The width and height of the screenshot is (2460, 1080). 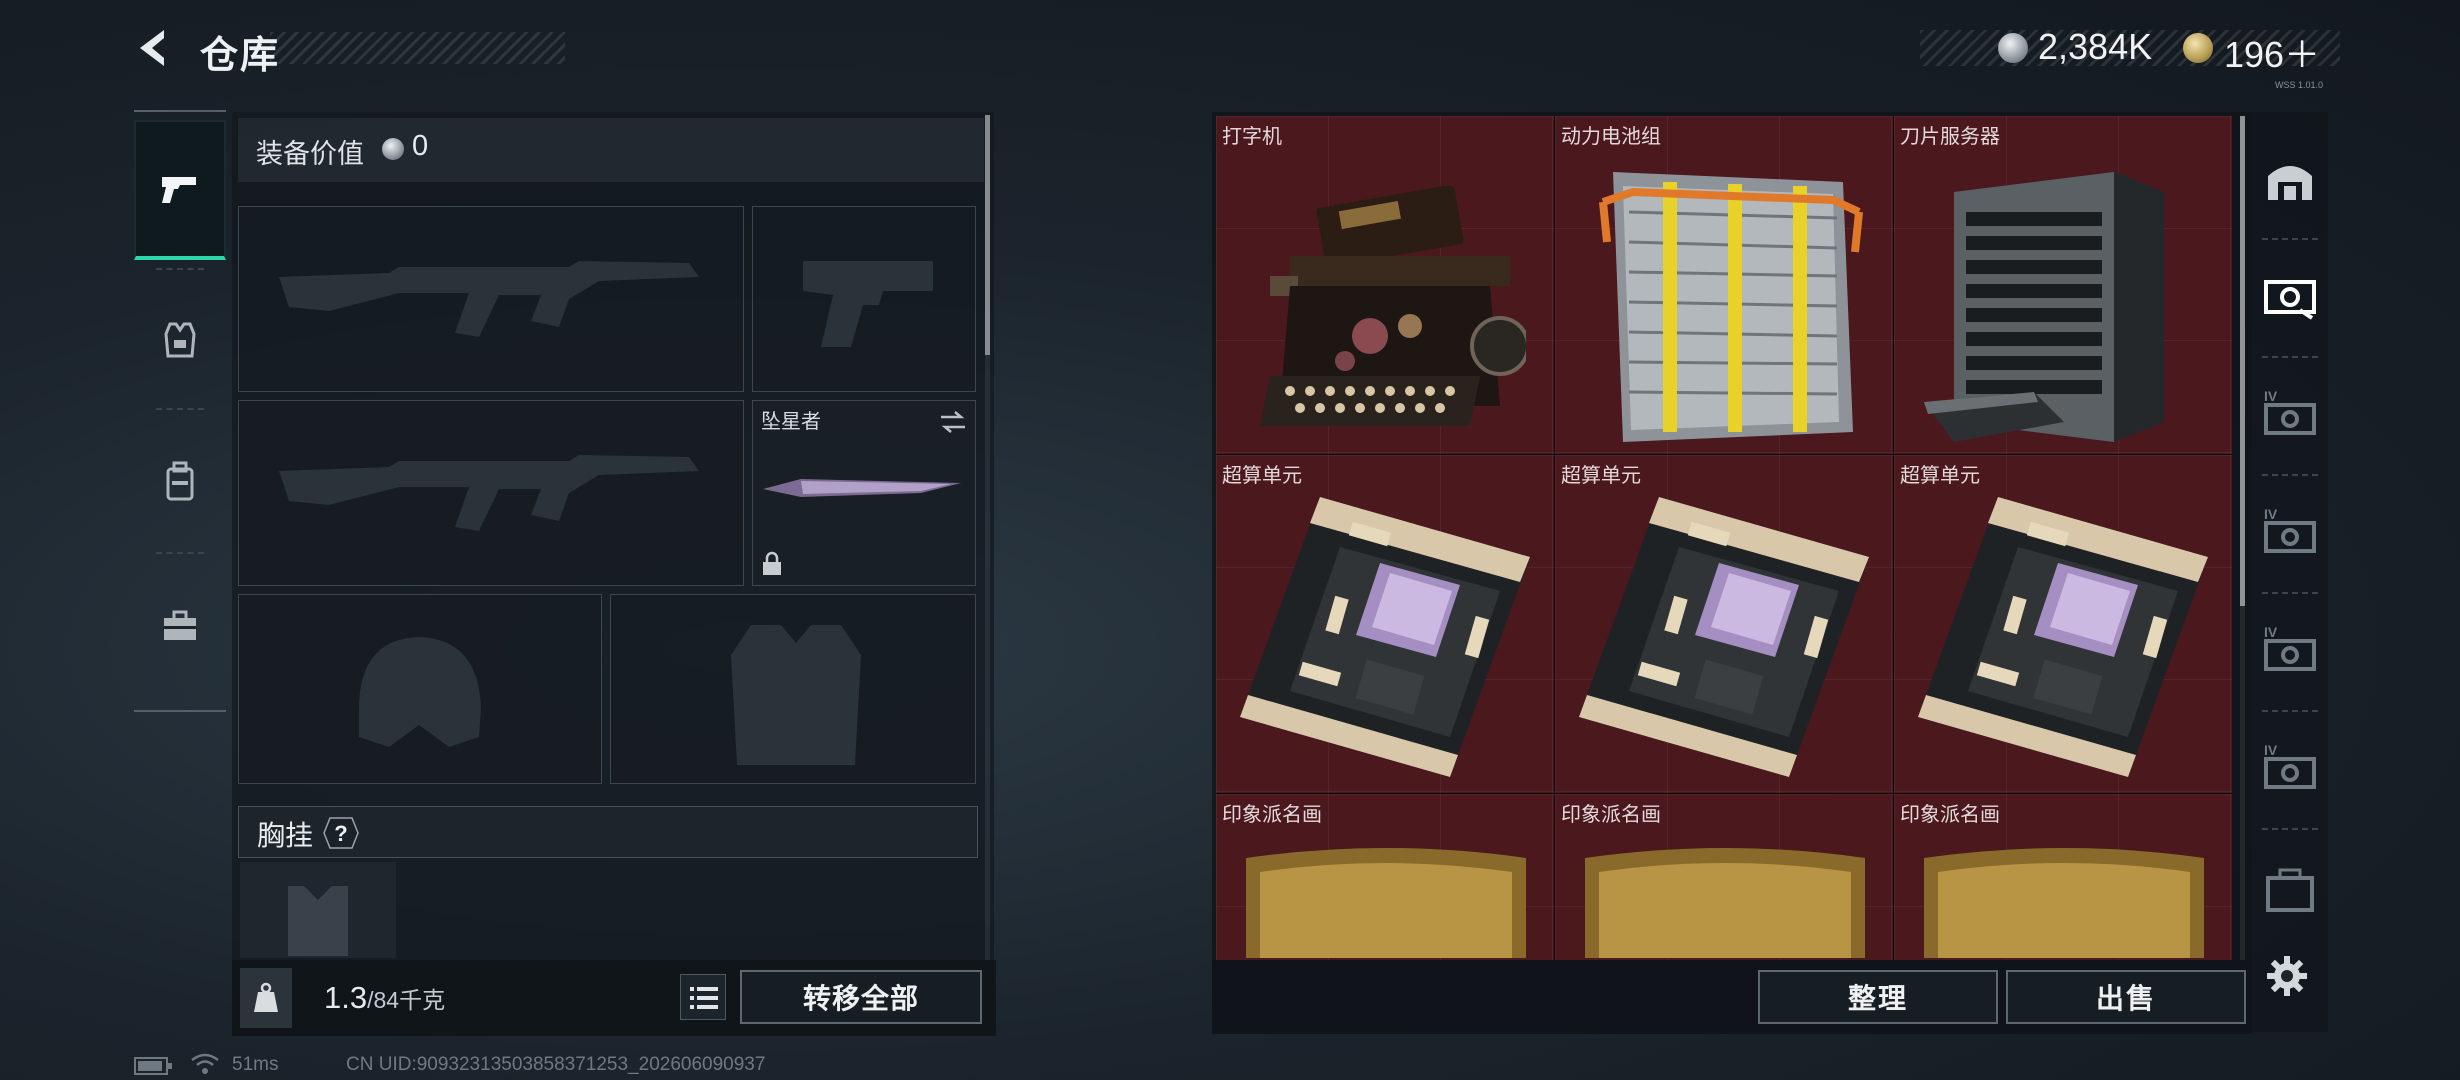 I want to click on secondary-weapon-slot, so click(x=491, y=493).